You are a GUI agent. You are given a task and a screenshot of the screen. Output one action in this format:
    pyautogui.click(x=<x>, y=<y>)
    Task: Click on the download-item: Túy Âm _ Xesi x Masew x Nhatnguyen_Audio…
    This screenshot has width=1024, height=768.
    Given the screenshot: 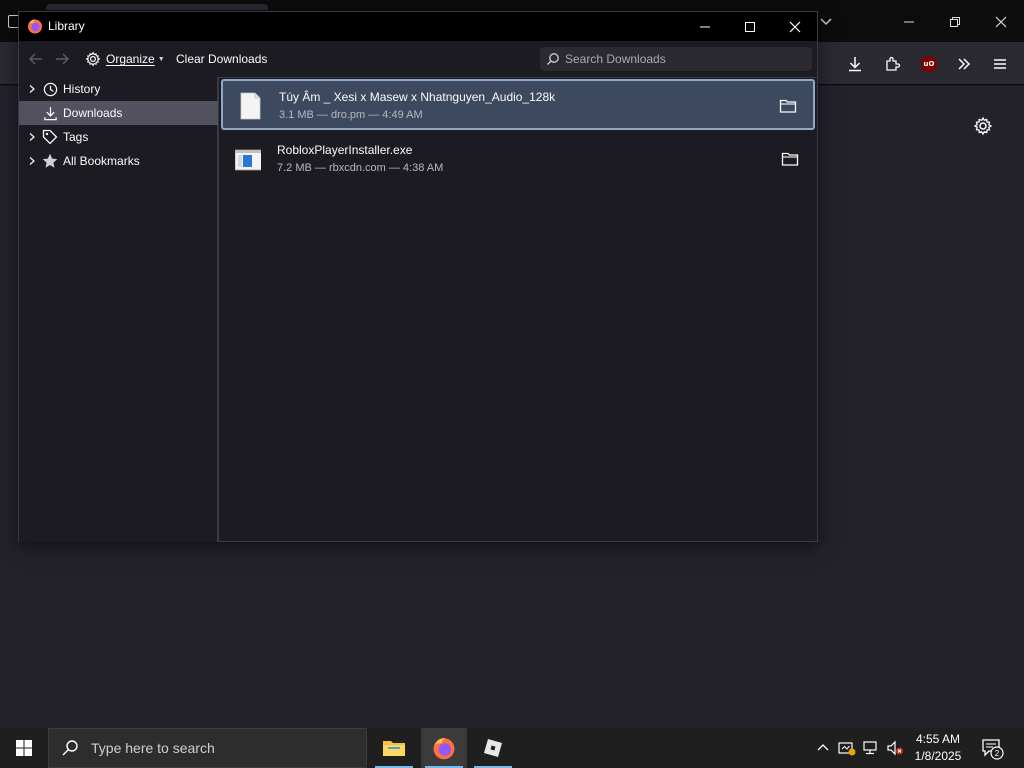 What is the action you would take?
    pyautogui.click(x=518, y=104)
    